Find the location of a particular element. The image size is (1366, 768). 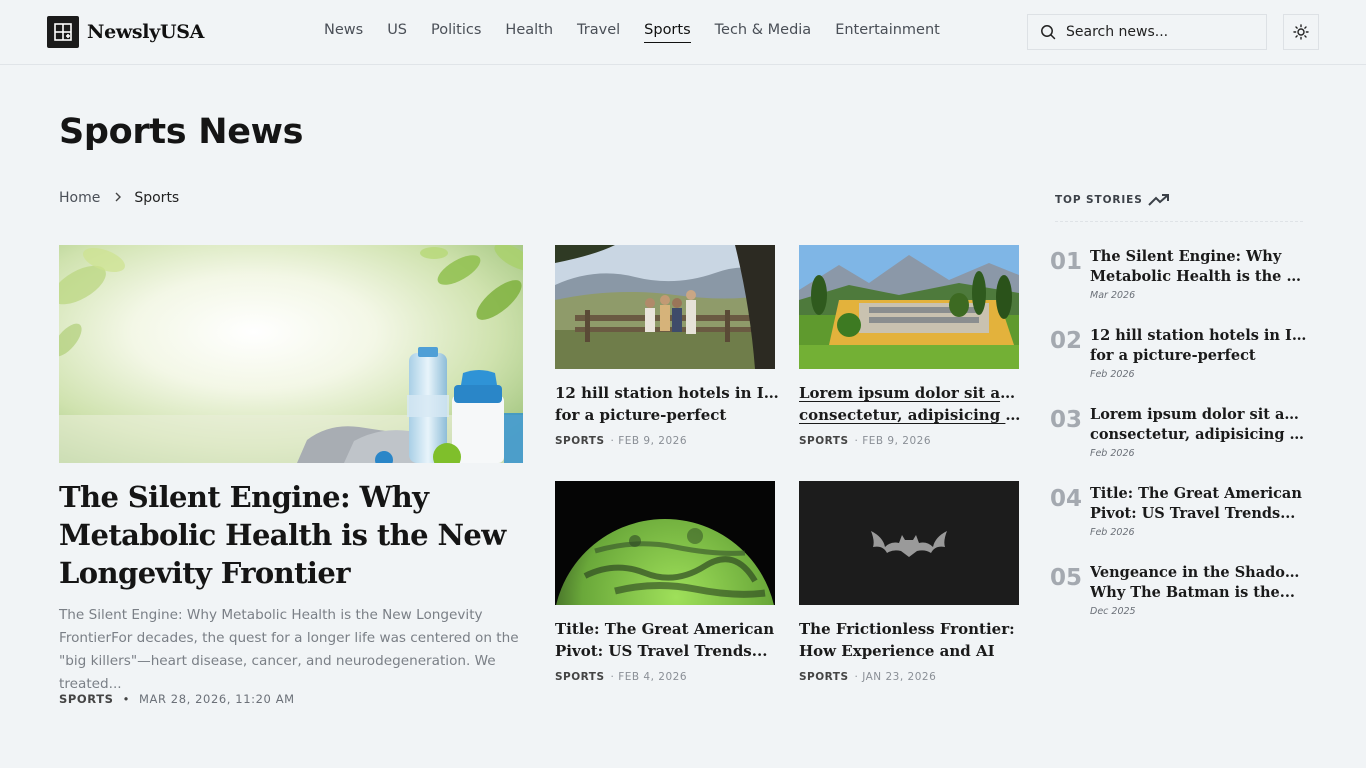

top-stories-divider is located at coordinates (1179, 221).